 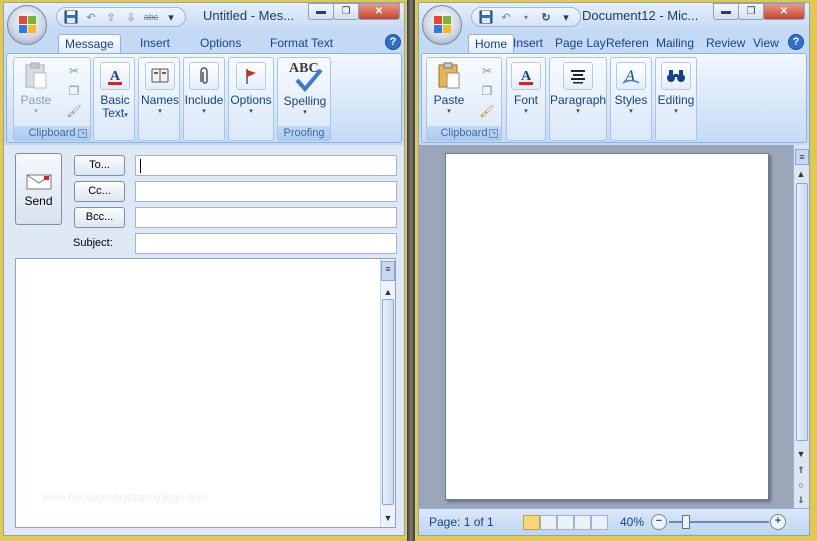 I want to click on page-count: Page: 1 of 1, so click(x=461, y=522).